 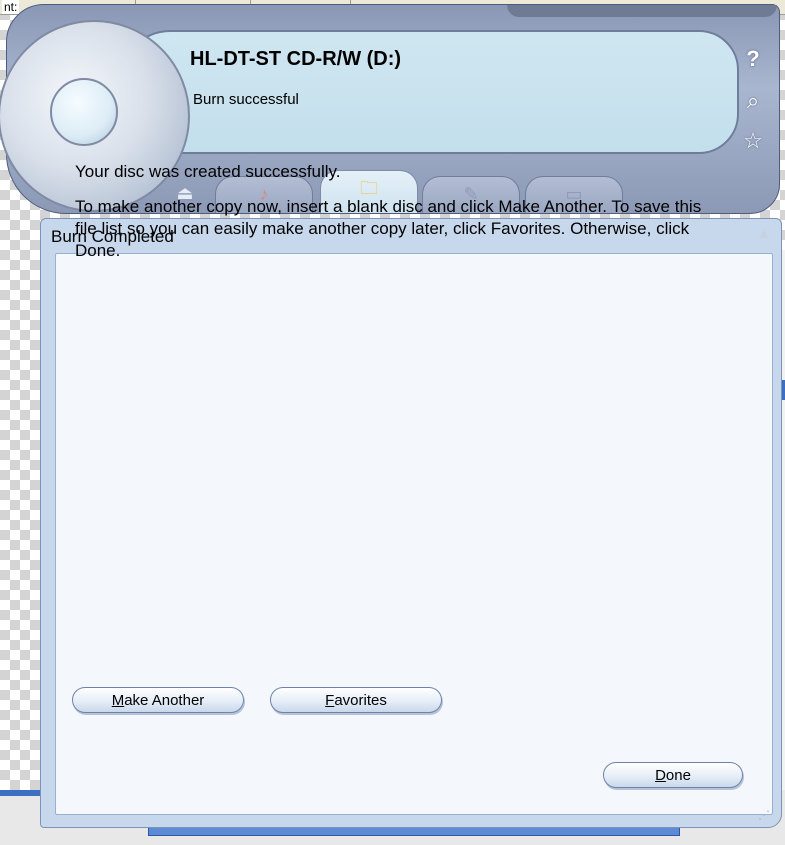 I want to click on make-another-label: ake Another, so click(x=164, y=700).